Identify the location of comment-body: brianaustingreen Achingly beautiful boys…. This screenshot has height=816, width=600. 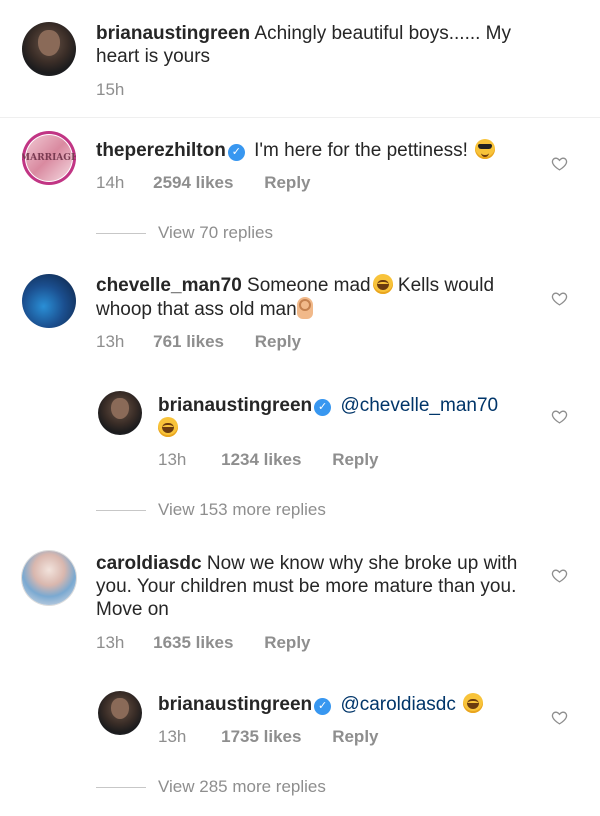
(321, 45).